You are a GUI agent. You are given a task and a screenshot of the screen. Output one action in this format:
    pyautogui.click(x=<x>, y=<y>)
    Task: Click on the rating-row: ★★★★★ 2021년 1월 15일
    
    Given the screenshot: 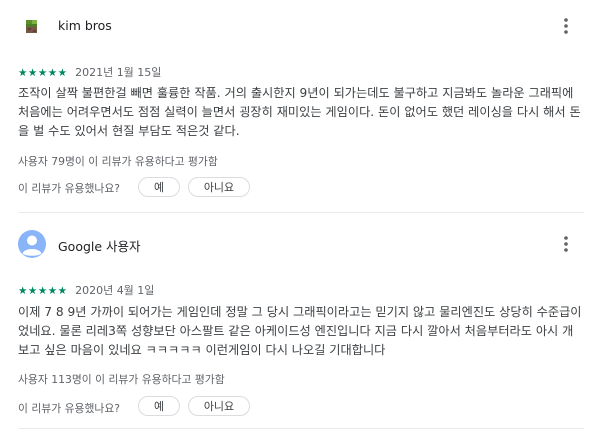 What is the action you would take?
    pyautogui.click(x=89, y=72)
    